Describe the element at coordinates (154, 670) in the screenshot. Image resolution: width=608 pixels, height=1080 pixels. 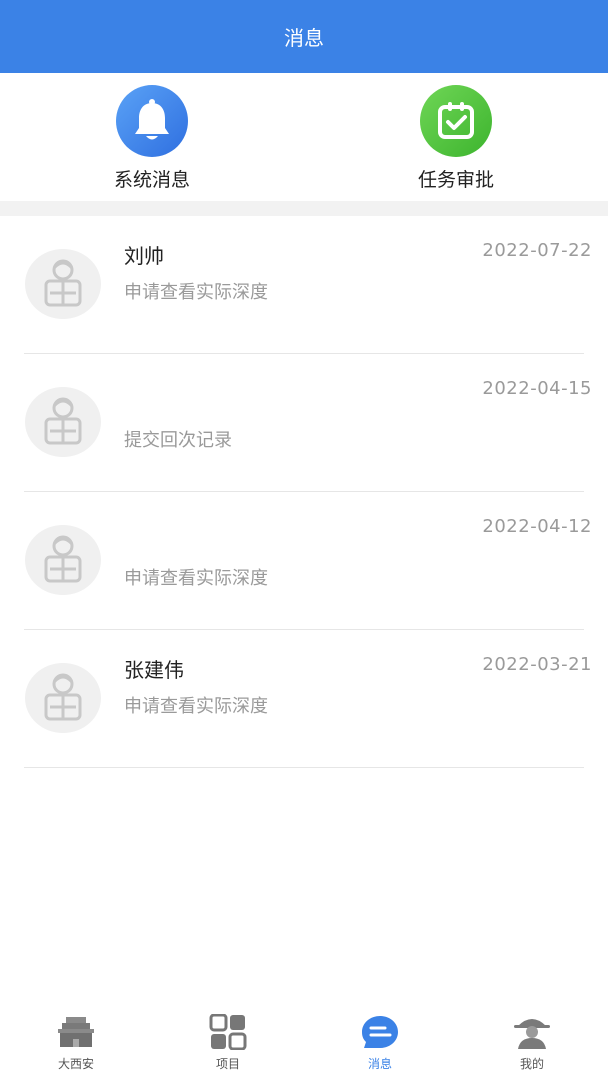
I see `sender-name: 张建伟` at that location.